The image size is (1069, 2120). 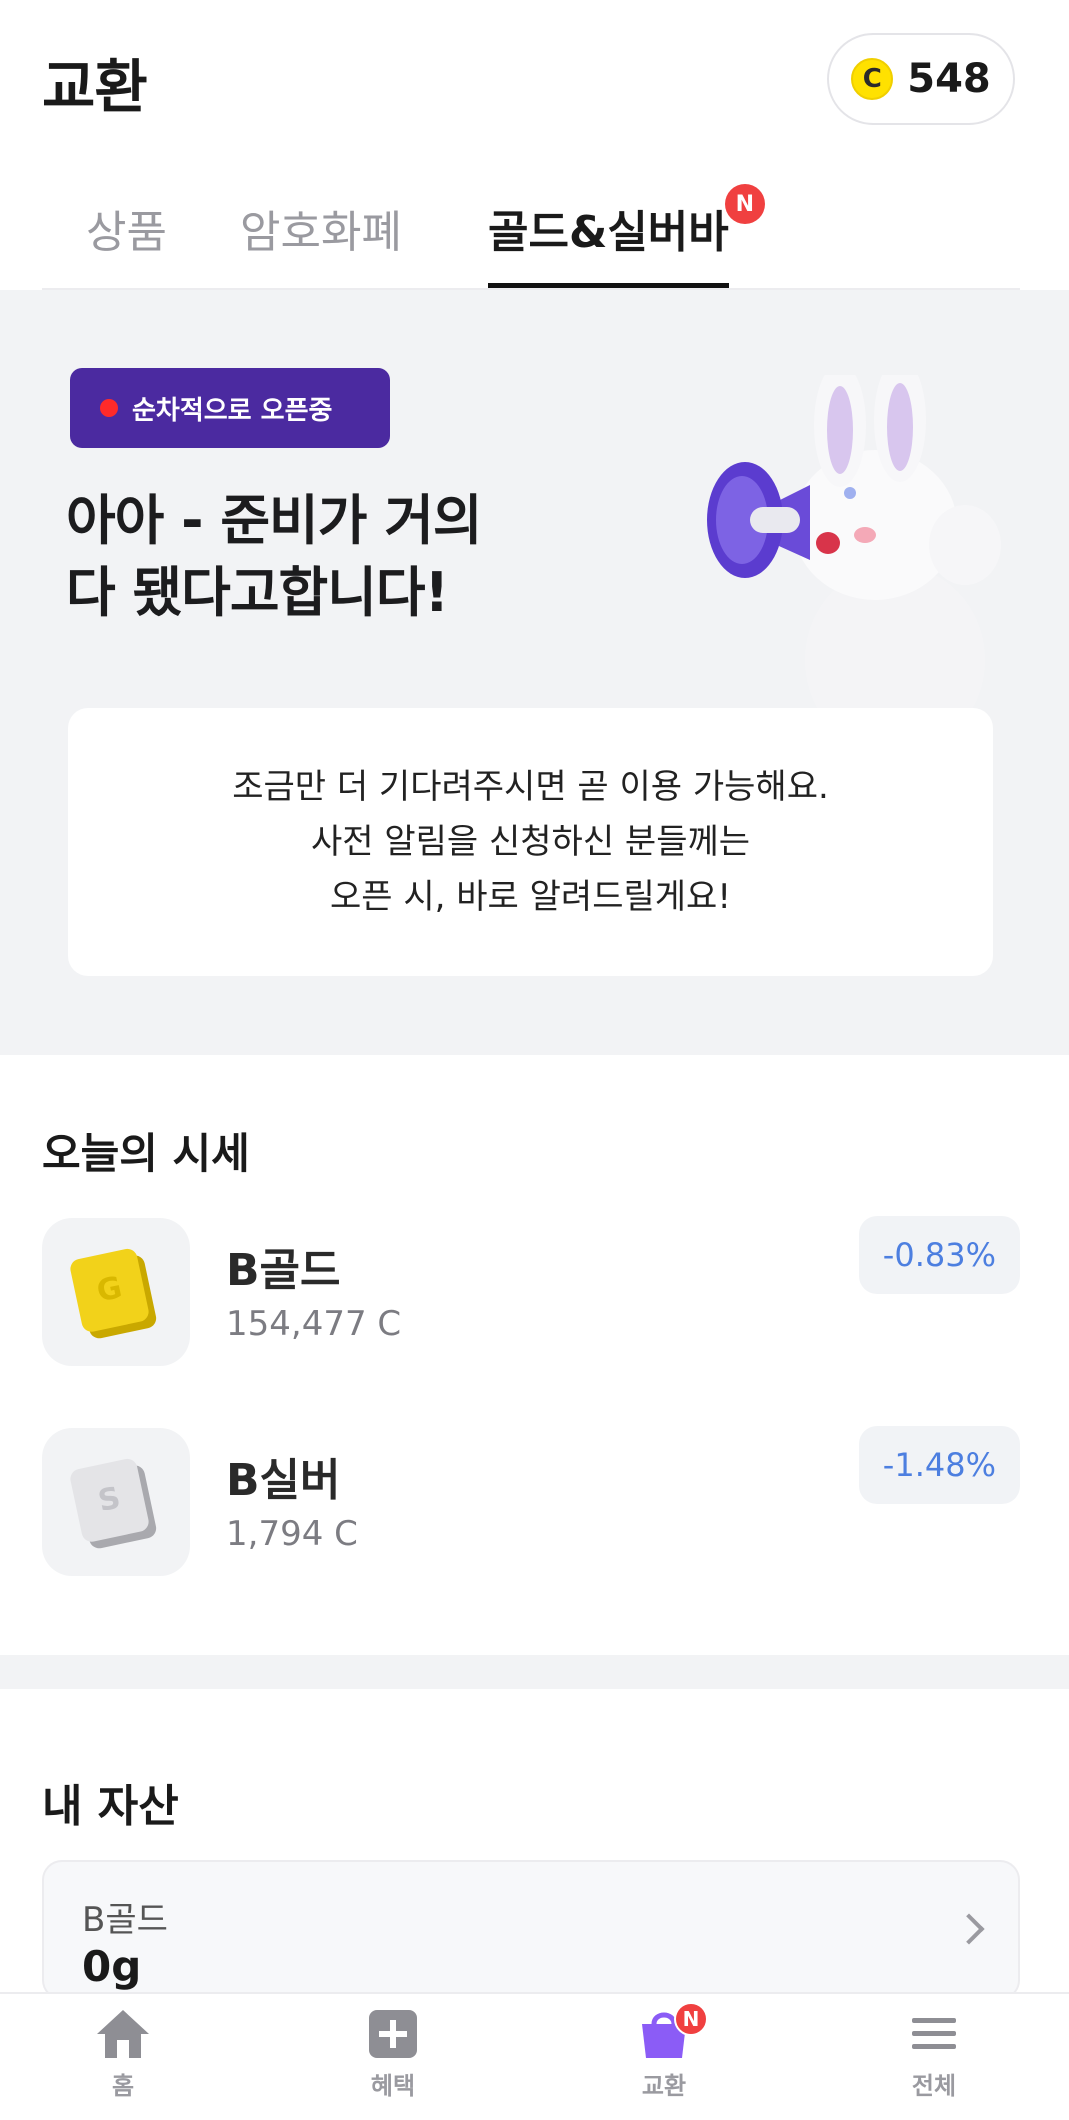 What do you see at coordinates (274, 520) in the screenshot?
I see `promo-headline-line1: 아아 - 준비가 거의` at bounding box center [274, 520].